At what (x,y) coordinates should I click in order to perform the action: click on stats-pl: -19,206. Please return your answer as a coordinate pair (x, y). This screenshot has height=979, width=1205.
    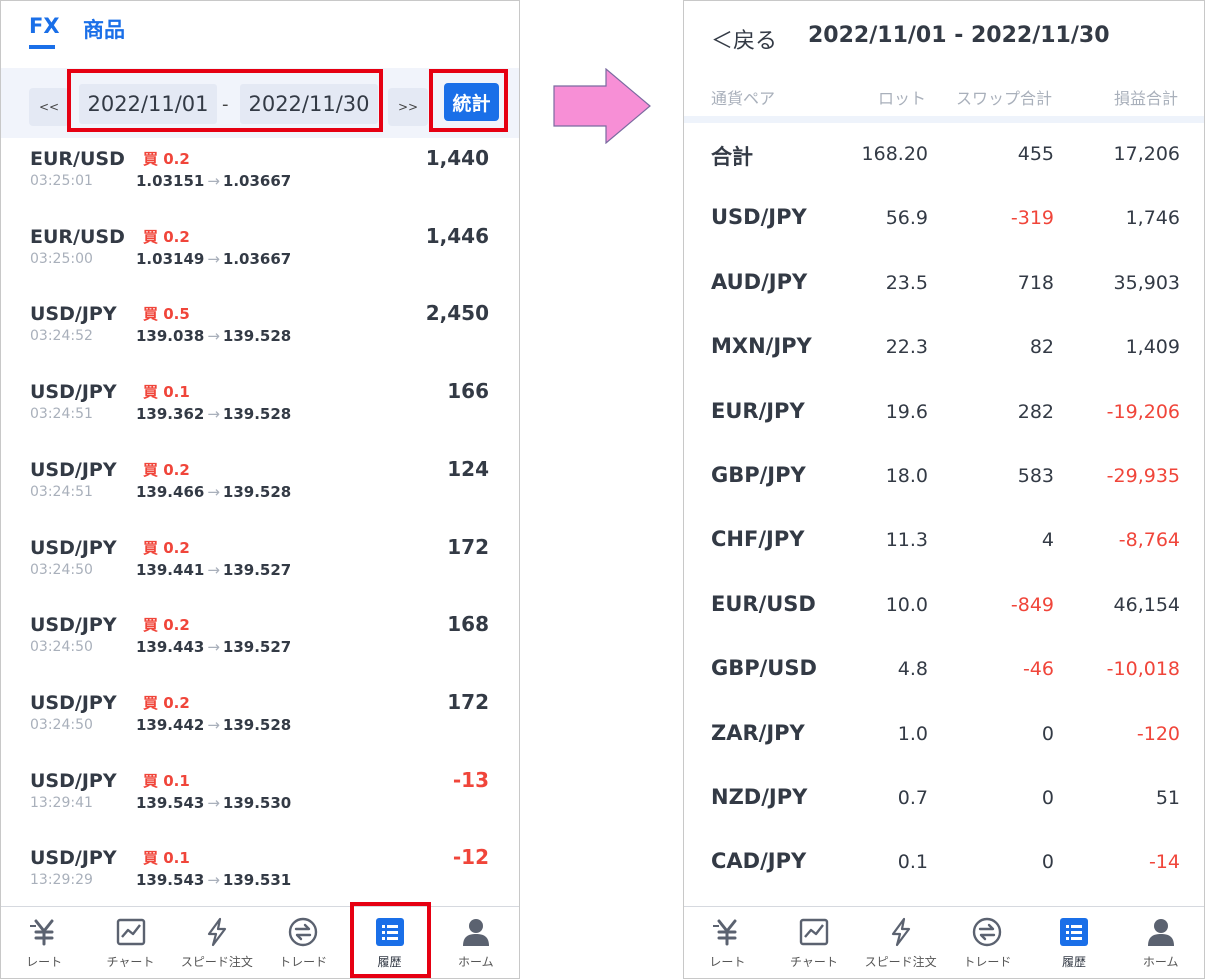
    Looking at the image, I should click on (1143, 411).